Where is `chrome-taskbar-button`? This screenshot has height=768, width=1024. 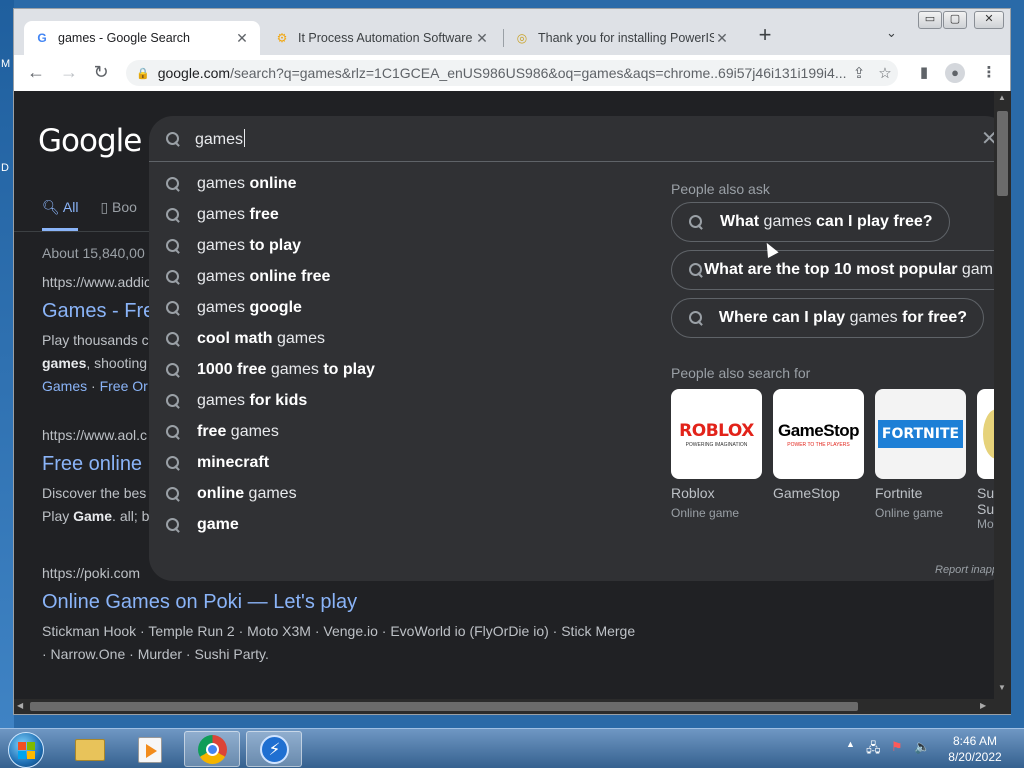
chrome-taskbar-button is located at coordinates (212, 749).